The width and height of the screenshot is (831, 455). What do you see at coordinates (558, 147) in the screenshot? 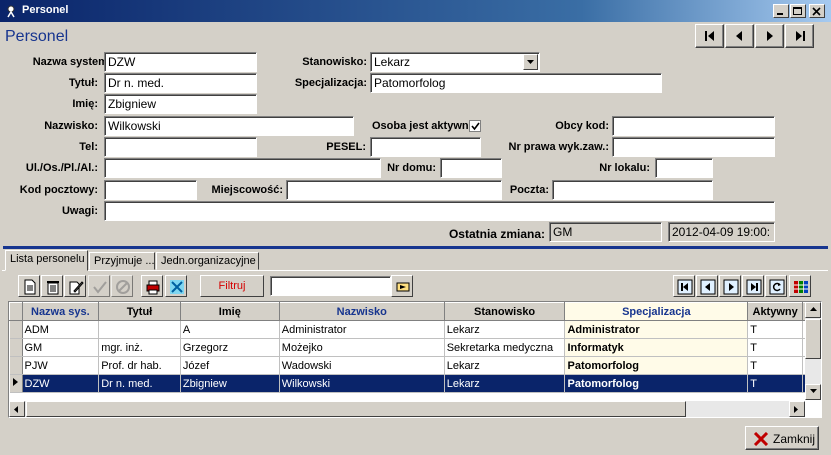
I see `nr-prawa-label: Nr prawa wyk.zaw.:` at bounding box center [558, 147].